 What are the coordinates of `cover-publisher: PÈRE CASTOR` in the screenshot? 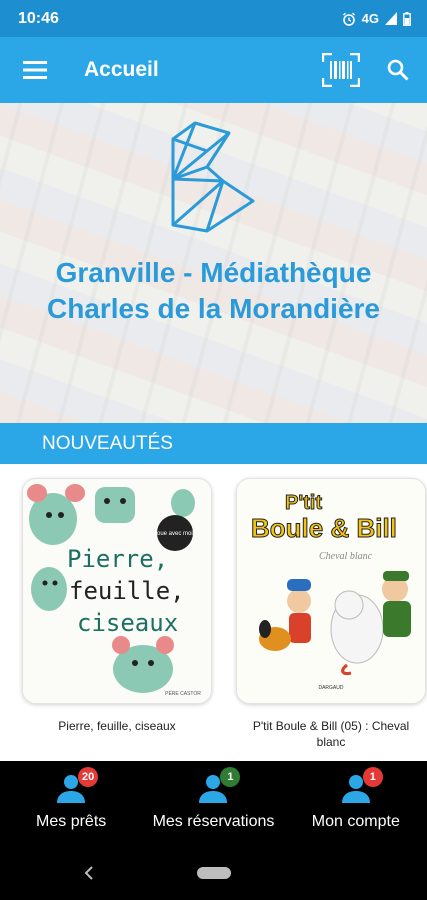 It's located at (183, 693).